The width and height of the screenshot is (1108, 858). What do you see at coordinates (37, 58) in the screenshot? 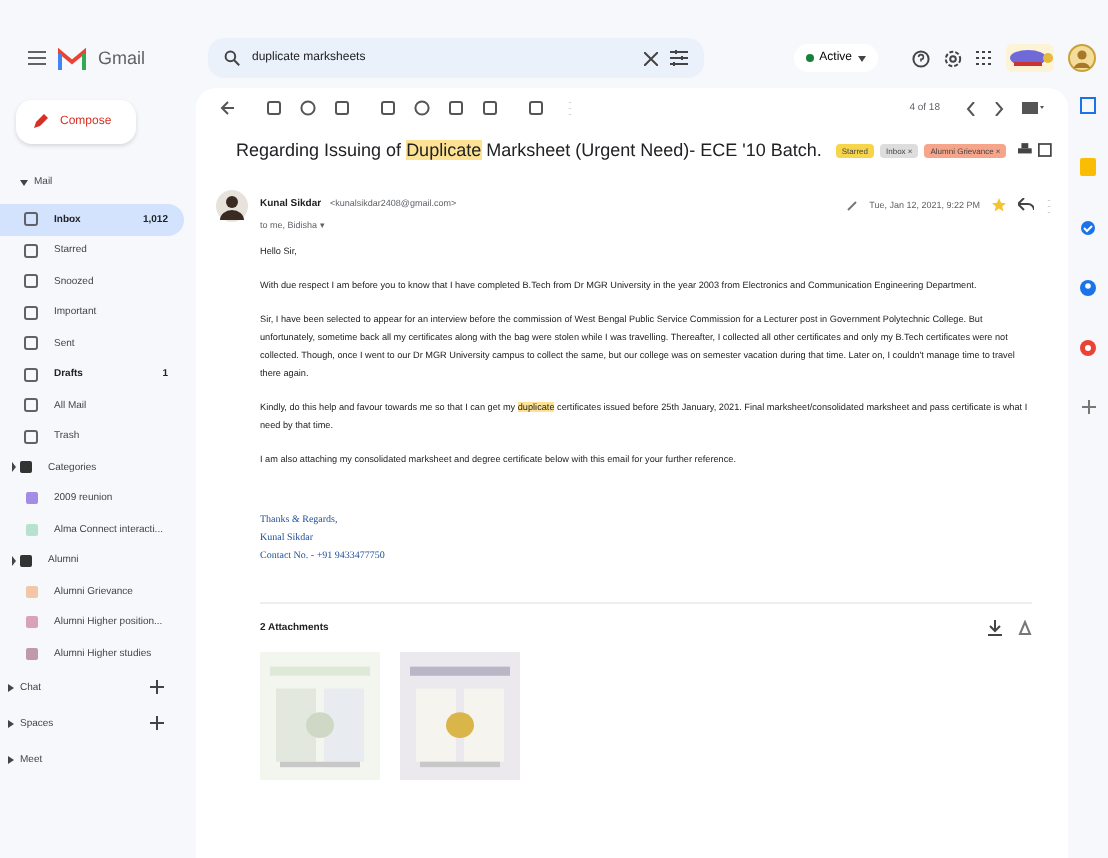
I see `menu-icon` at bounding box center [37, 58].